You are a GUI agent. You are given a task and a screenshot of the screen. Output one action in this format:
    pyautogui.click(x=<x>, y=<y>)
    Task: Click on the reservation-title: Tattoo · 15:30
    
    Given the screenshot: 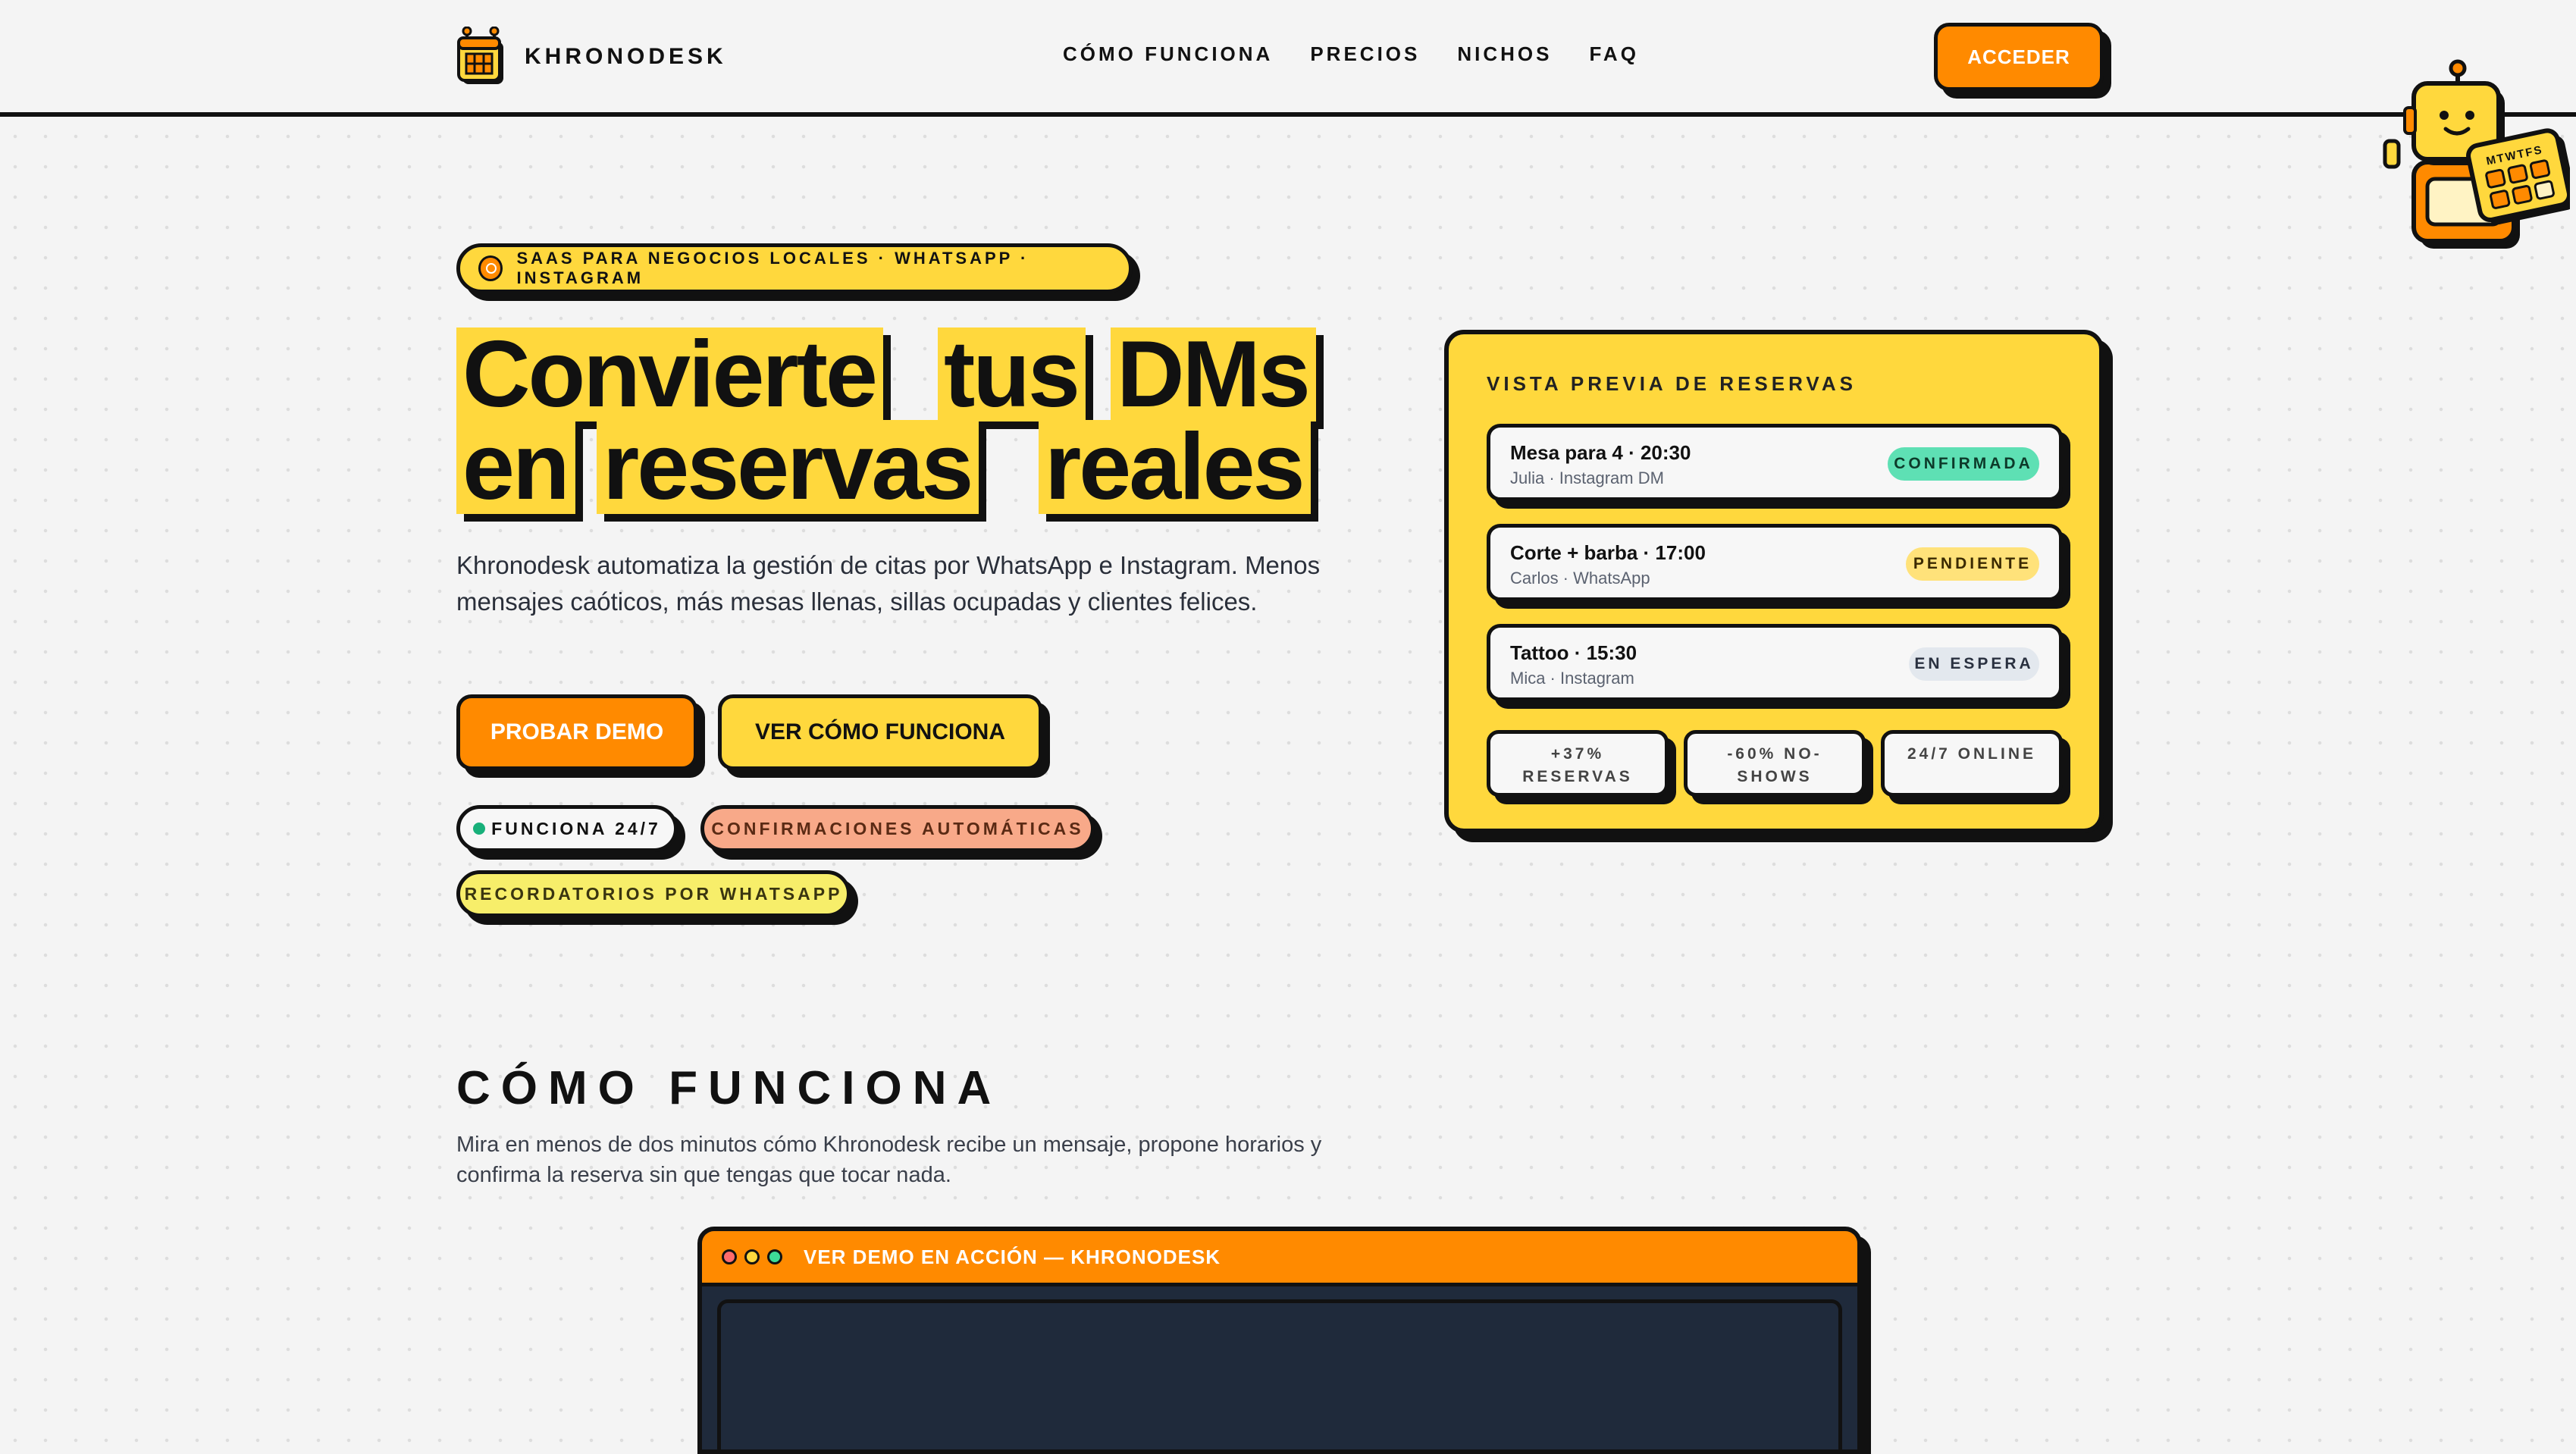 What is the action you would take?
    pyautogui.click(x=1573, y=652)
    